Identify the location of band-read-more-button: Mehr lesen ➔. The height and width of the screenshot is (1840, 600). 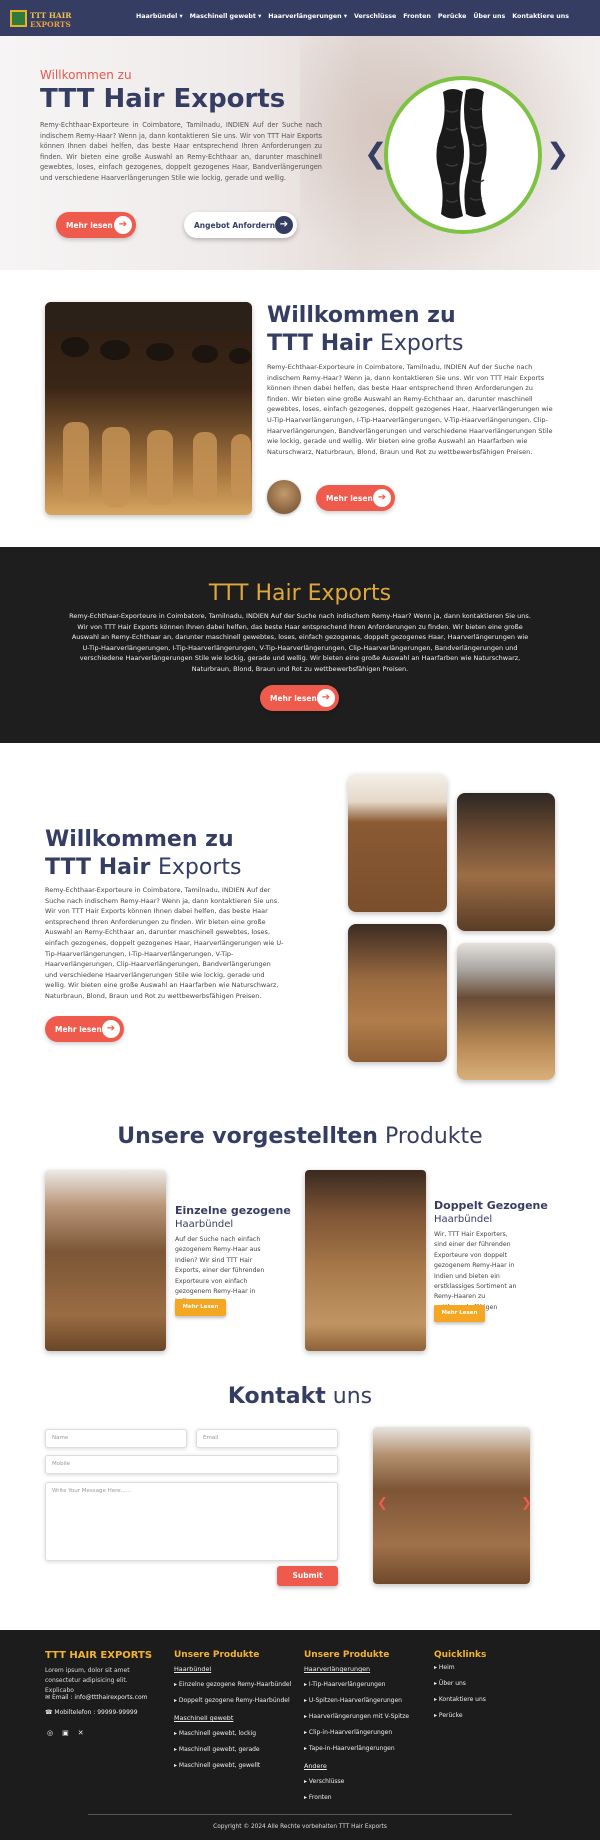
(299, 698).